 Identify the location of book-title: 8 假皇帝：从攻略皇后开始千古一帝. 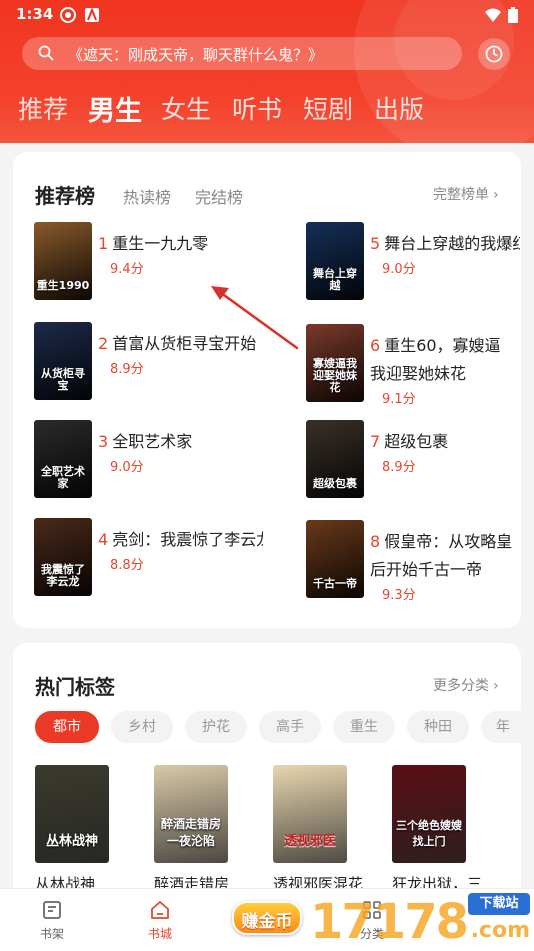
(442, 556).